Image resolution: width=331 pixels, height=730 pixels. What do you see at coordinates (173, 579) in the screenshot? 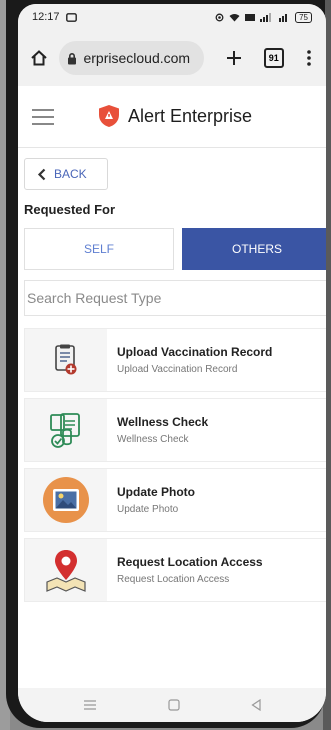
I see `request-type-subtitle: Request Location Access` at bounding box center [173, 579].